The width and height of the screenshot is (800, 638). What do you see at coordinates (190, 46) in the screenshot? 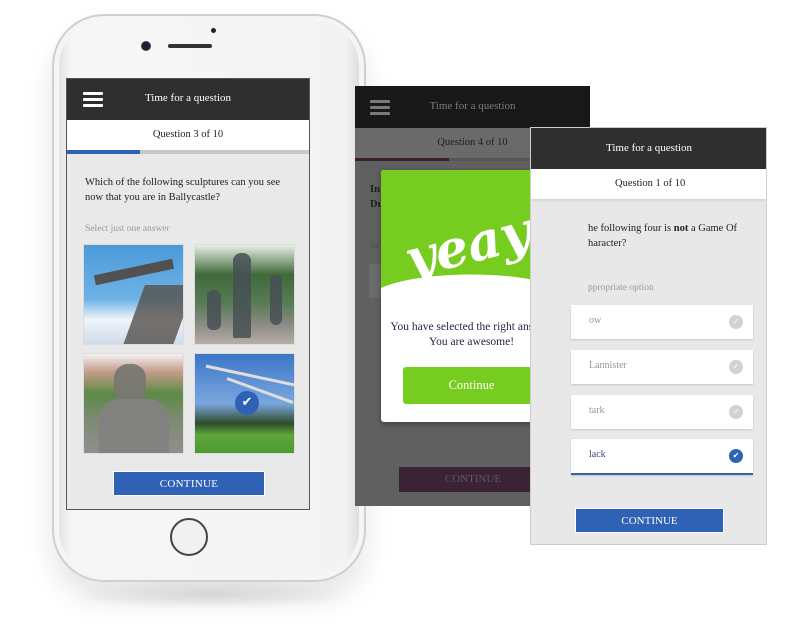
I see `phone-speaker` at bounding box center [190, 46].